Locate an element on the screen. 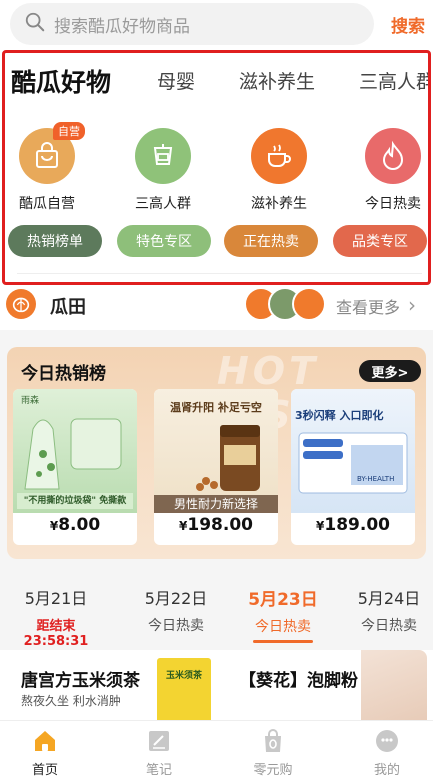 Image resolution: width=433 pixels, height=780 pixels. category-label: 三高人群 is located at coordinates (163, 204).